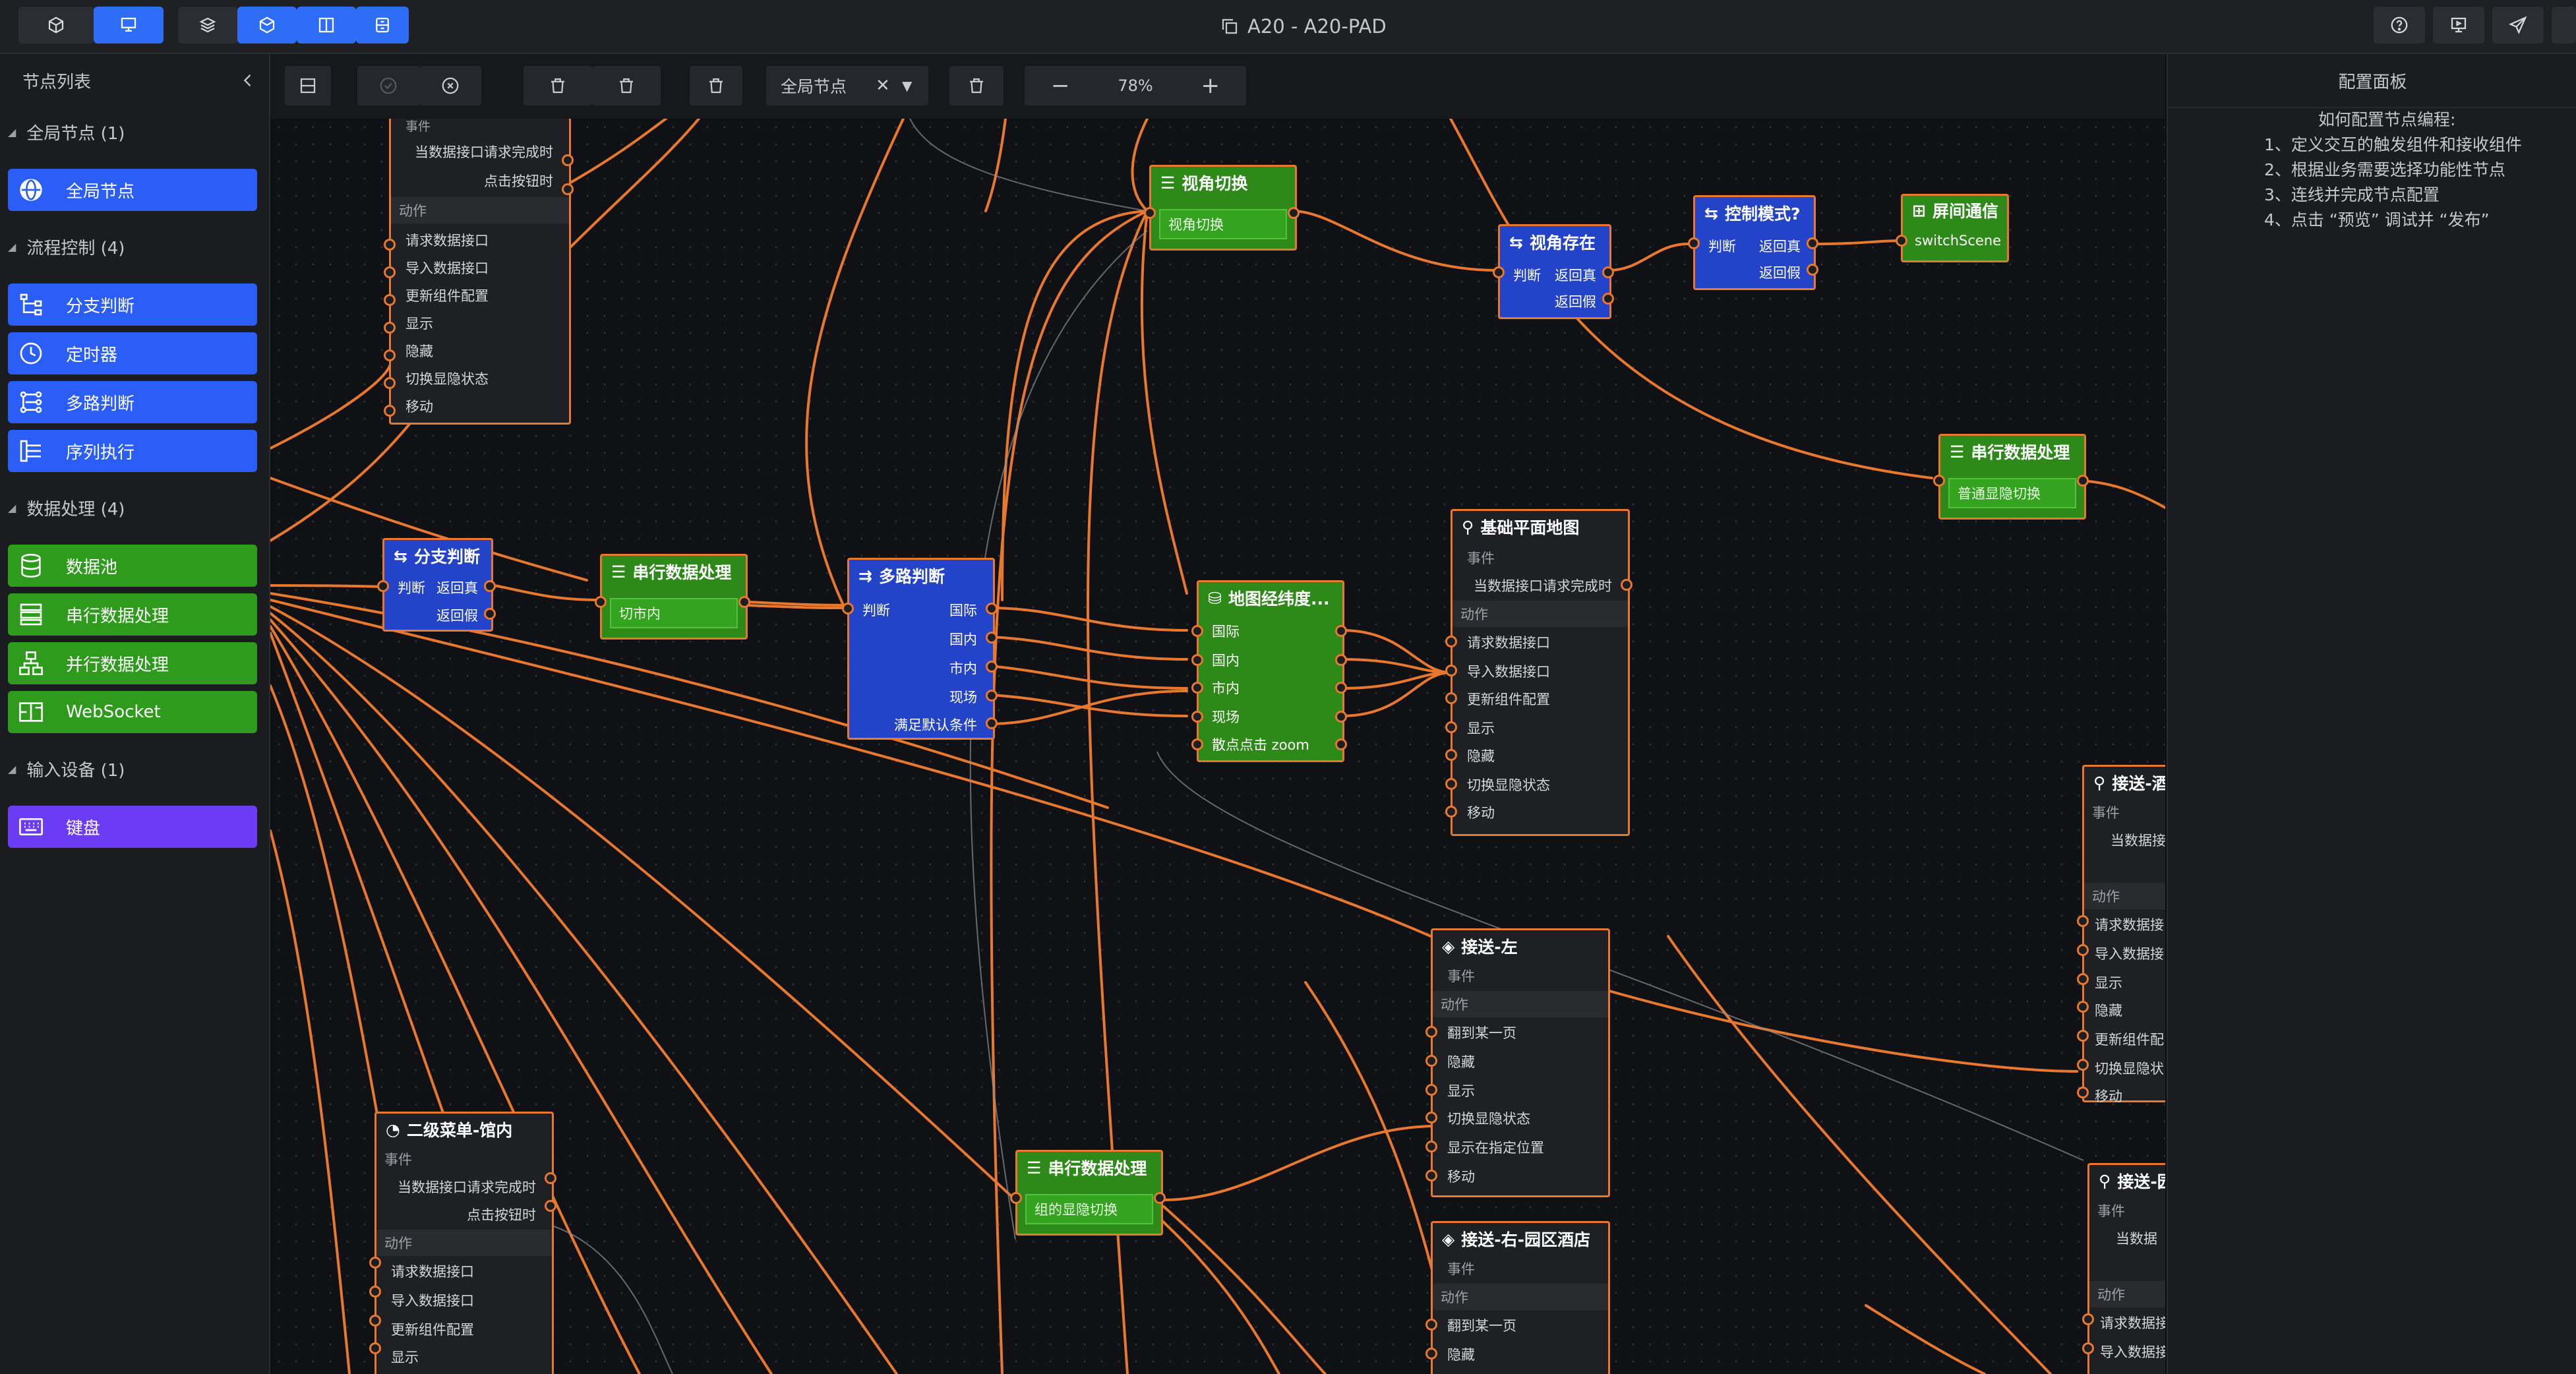  What do you see at coordinates (308, 85) in the screenshot?
I see `align-icon` at bounding box center [308, 85].